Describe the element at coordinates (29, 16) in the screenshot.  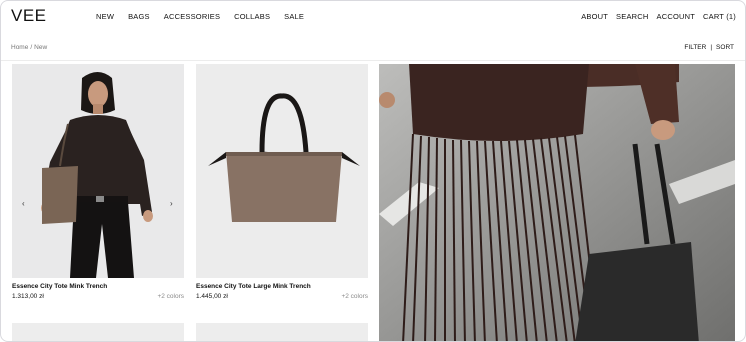
I see `brand-logo: VEE` at that location.